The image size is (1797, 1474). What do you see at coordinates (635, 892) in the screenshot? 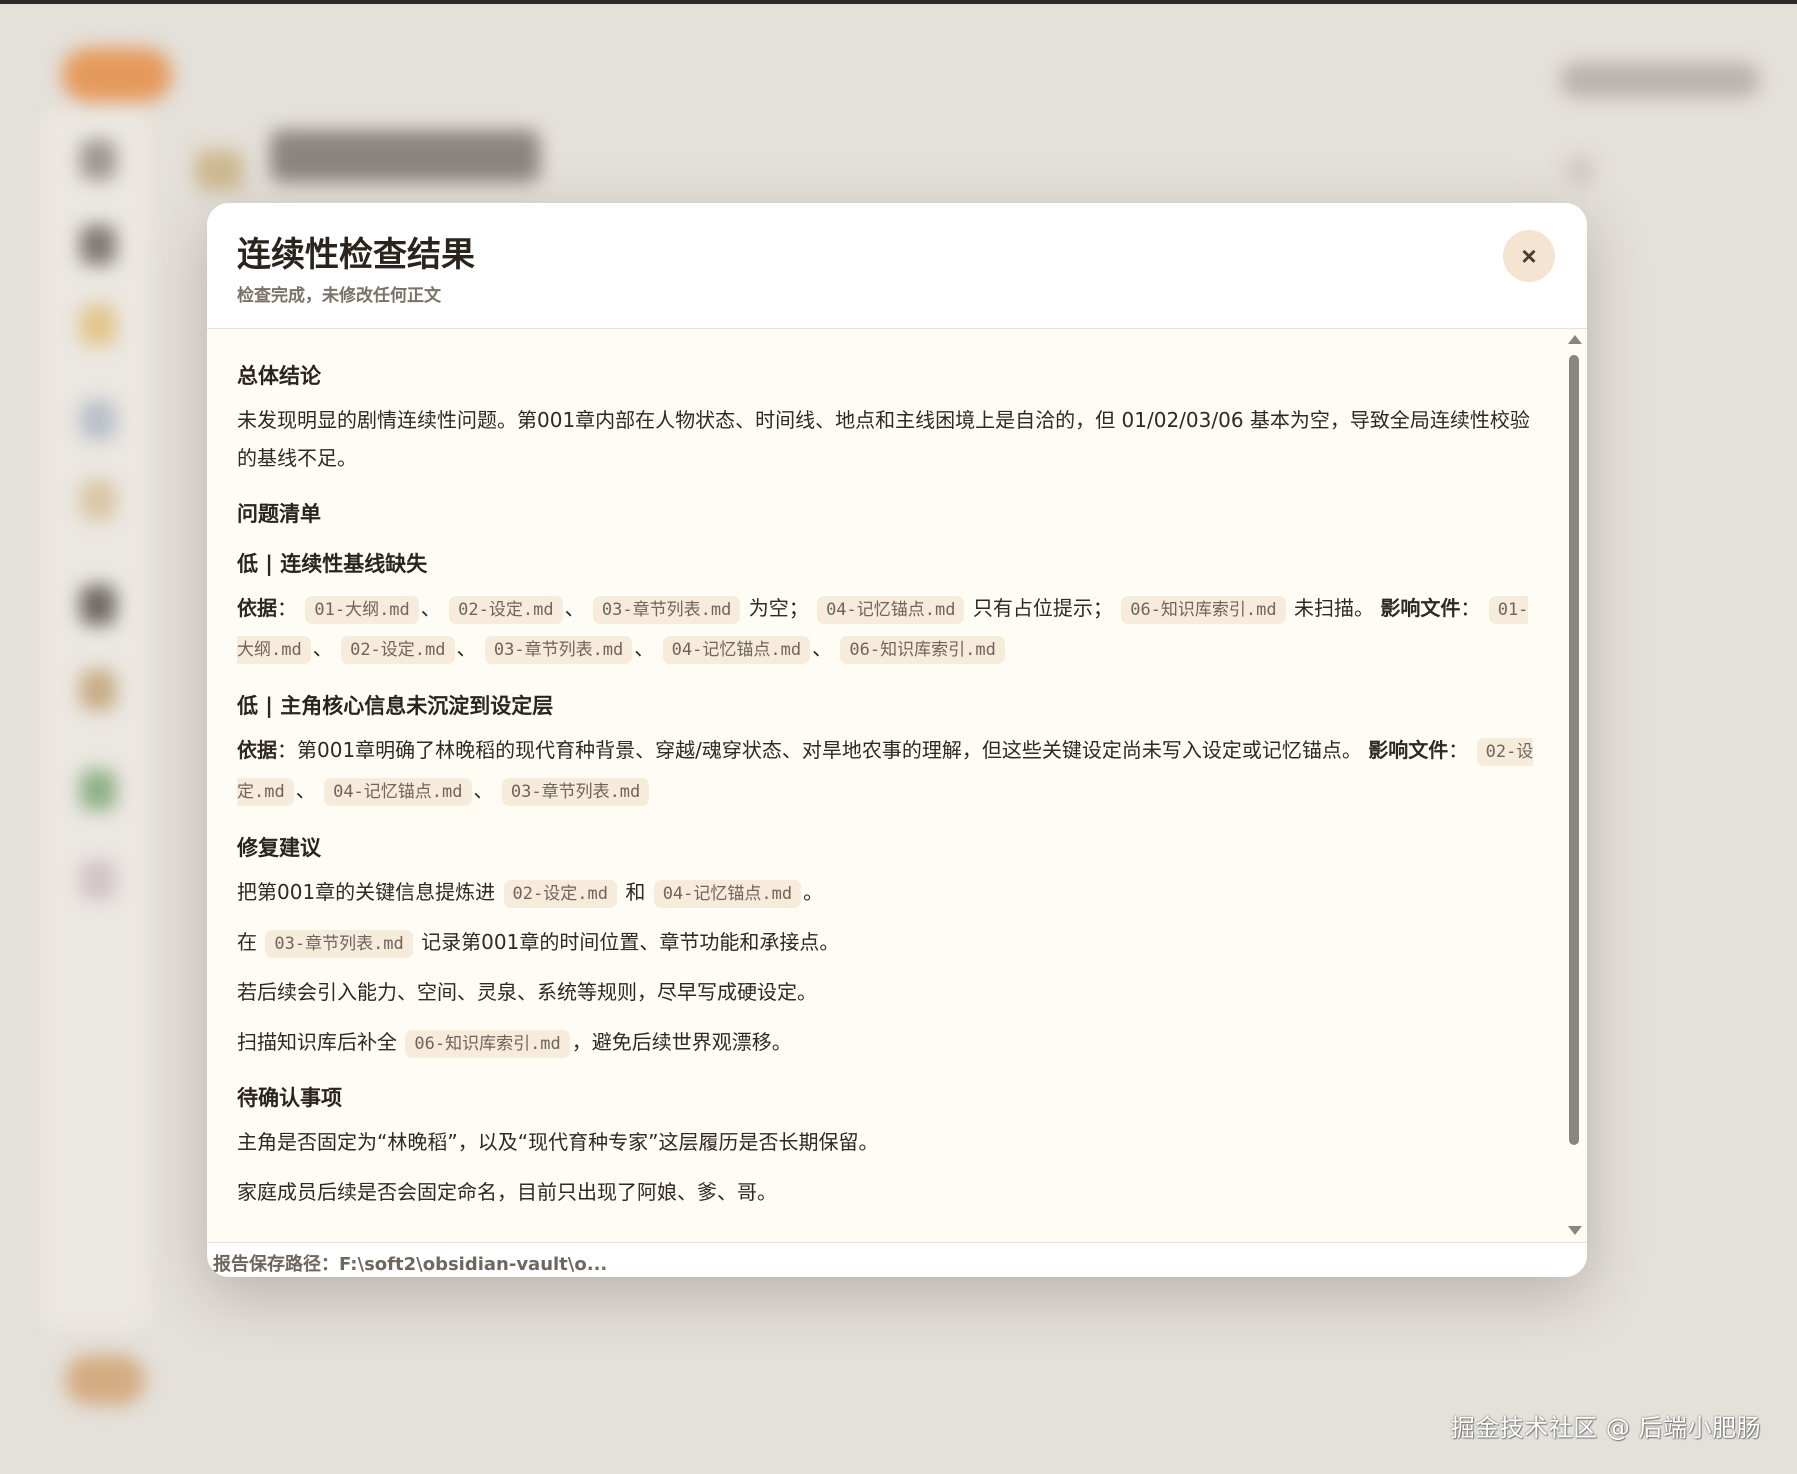
I see `fix-1-conjunction: 和` at bounding box center [635, 892].